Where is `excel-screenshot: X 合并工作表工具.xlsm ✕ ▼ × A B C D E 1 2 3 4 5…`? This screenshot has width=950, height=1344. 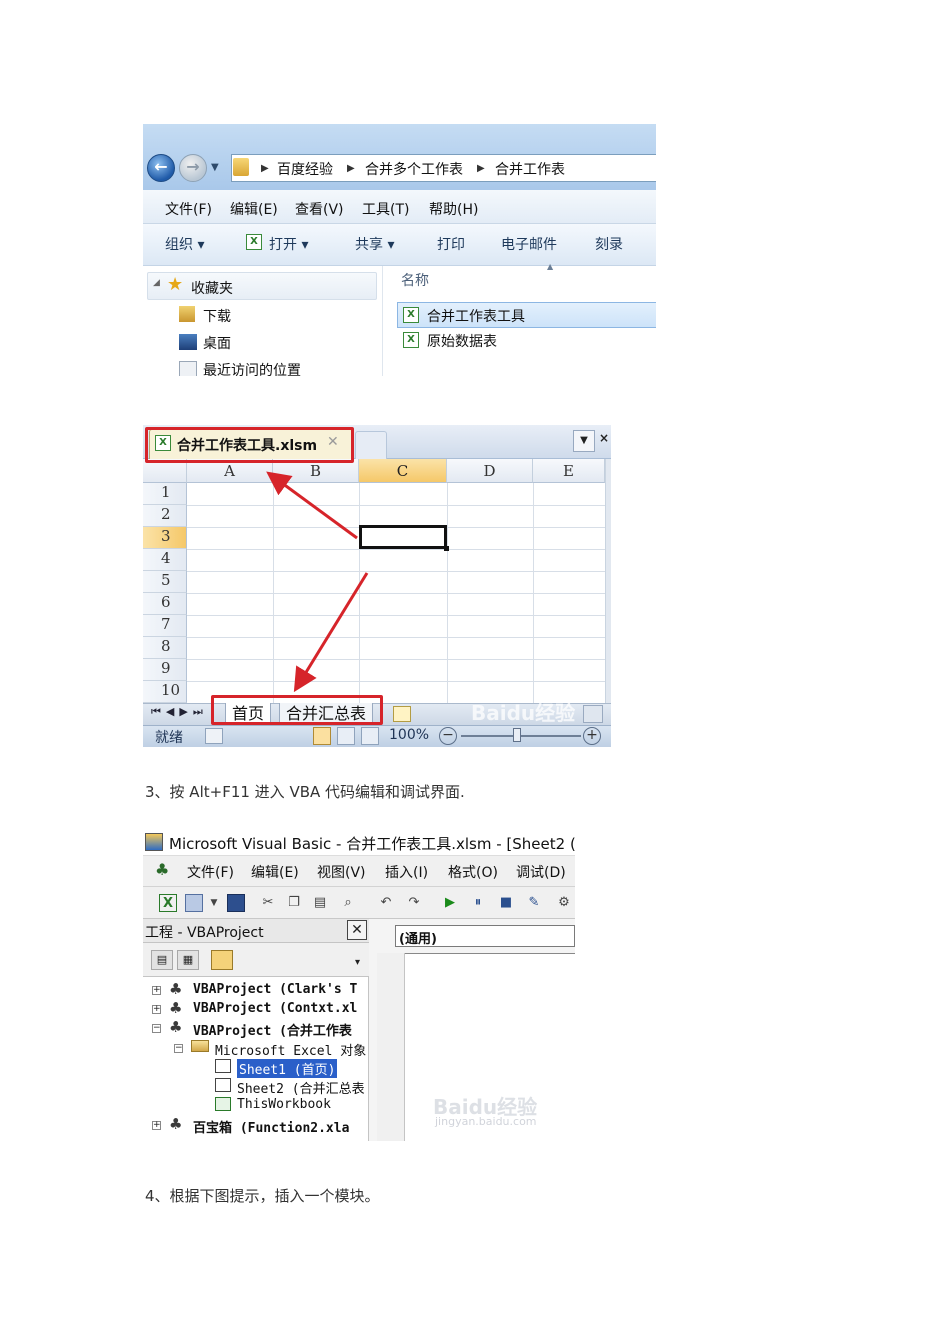
excel-screenshot: X 合并工作表工具.xlsm ✕ ▼ × A B C D E 1 2 3 4 5… is located at coordinates (377, 586).